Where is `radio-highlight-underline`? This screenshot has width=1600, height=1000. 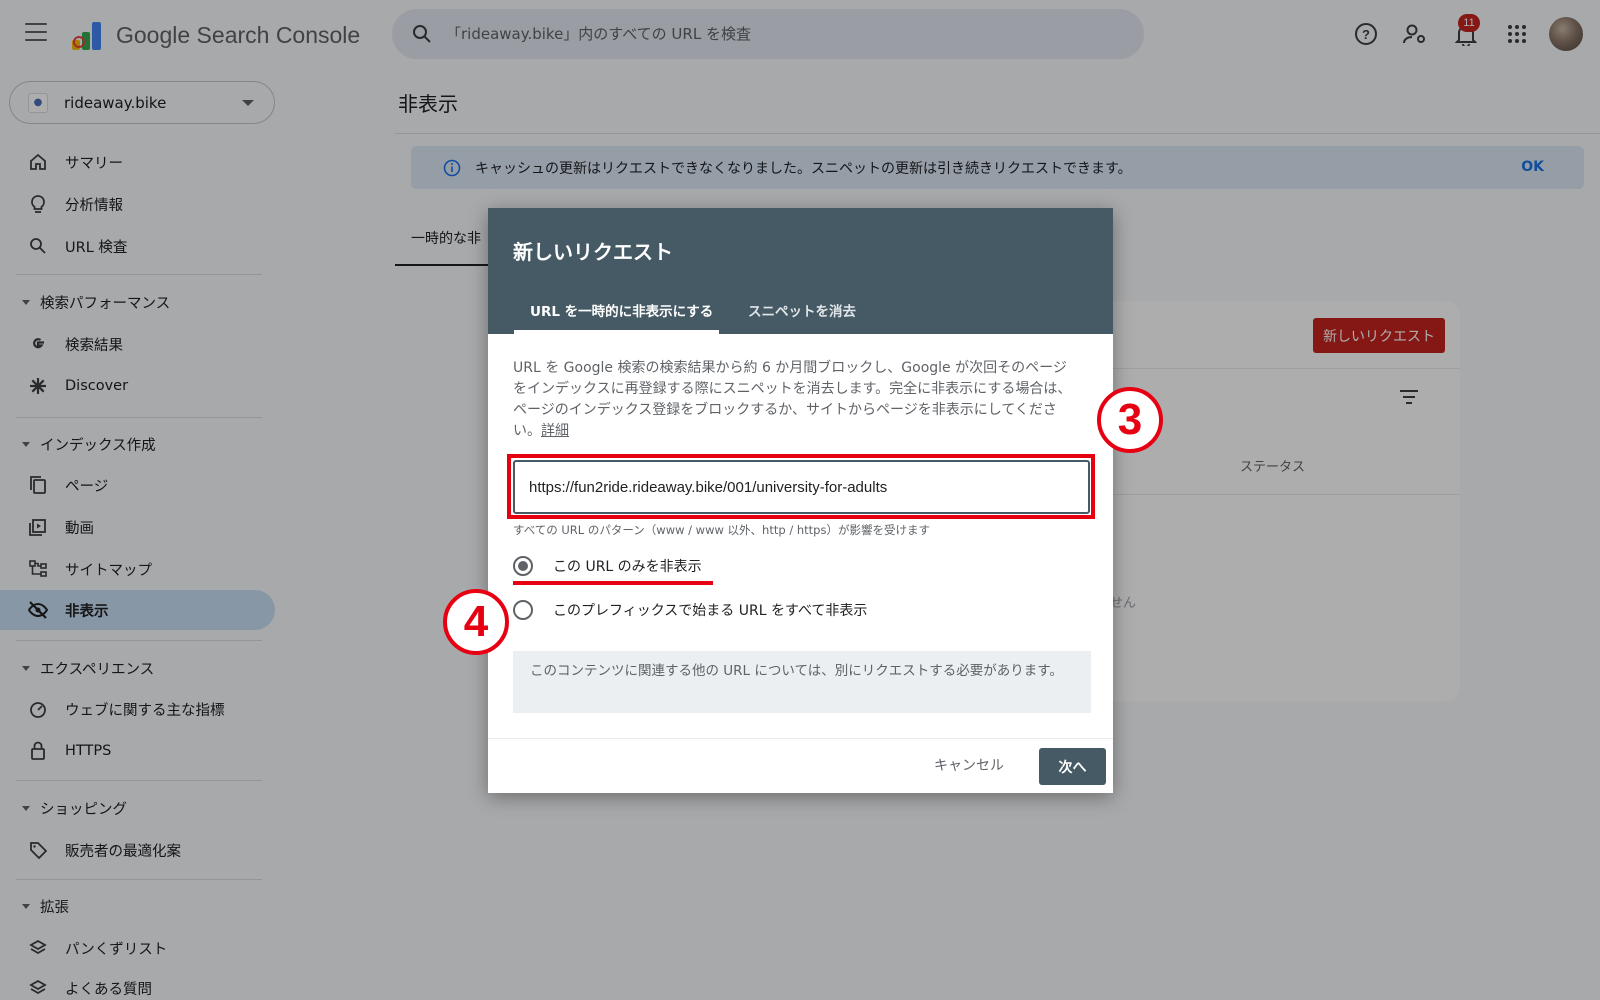
radio-highlight-underline is located at coordinates (613, 583).